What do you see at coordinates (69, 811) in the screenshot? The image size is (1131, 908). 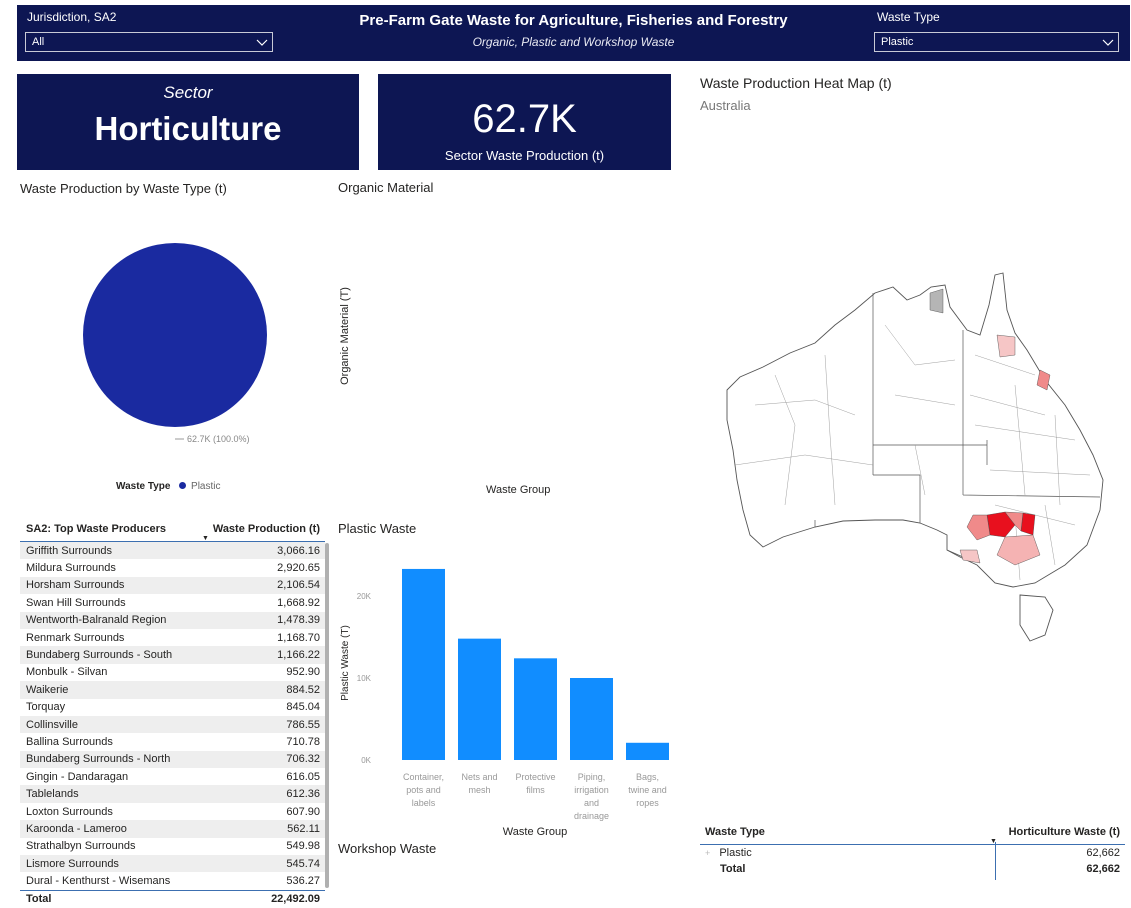 I see `producer-name: Loxton Surrounds` at bounding box center [69, 811].